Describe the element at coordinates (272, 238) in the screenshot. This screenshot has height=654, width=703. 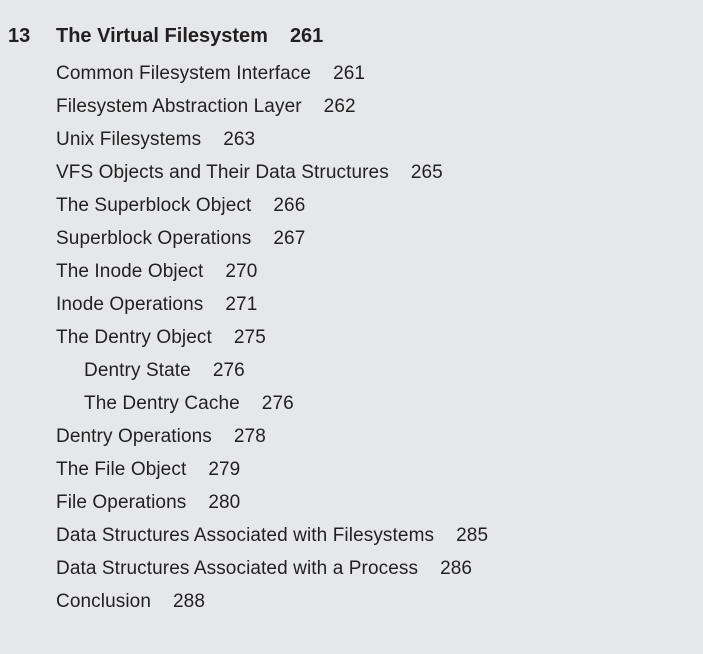
I see `toc-entry: Superblock Operations 267` at that location.